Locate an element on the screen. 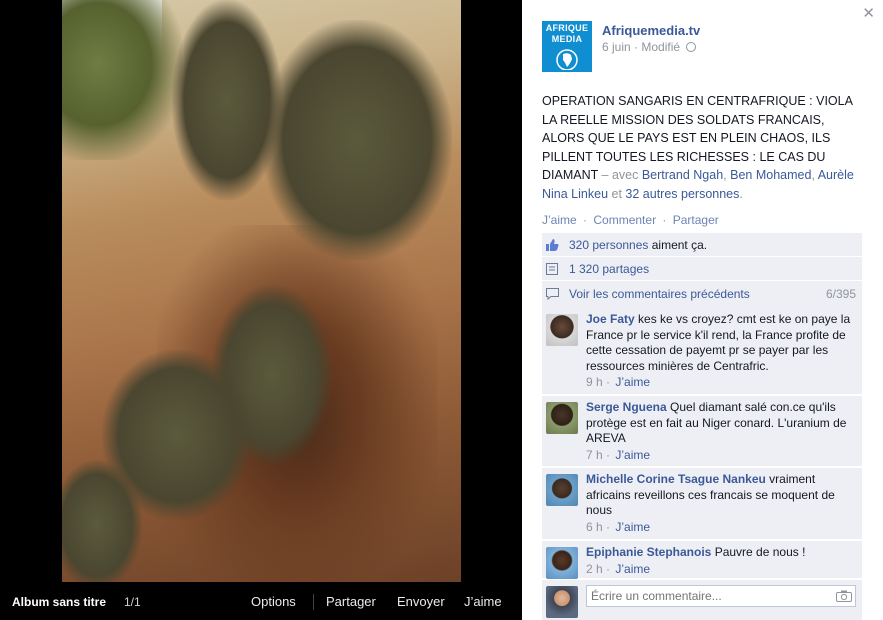  commenter-name: Michelle Corine Tsague Nankeu is located at coordinates (676, 479).